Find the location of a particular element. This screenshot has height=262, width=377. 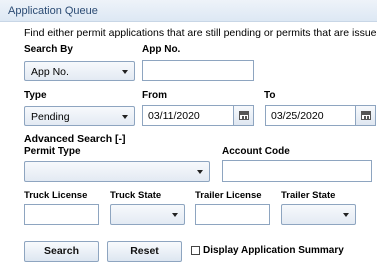

type-label: Type is located at coordinates (35, 95).